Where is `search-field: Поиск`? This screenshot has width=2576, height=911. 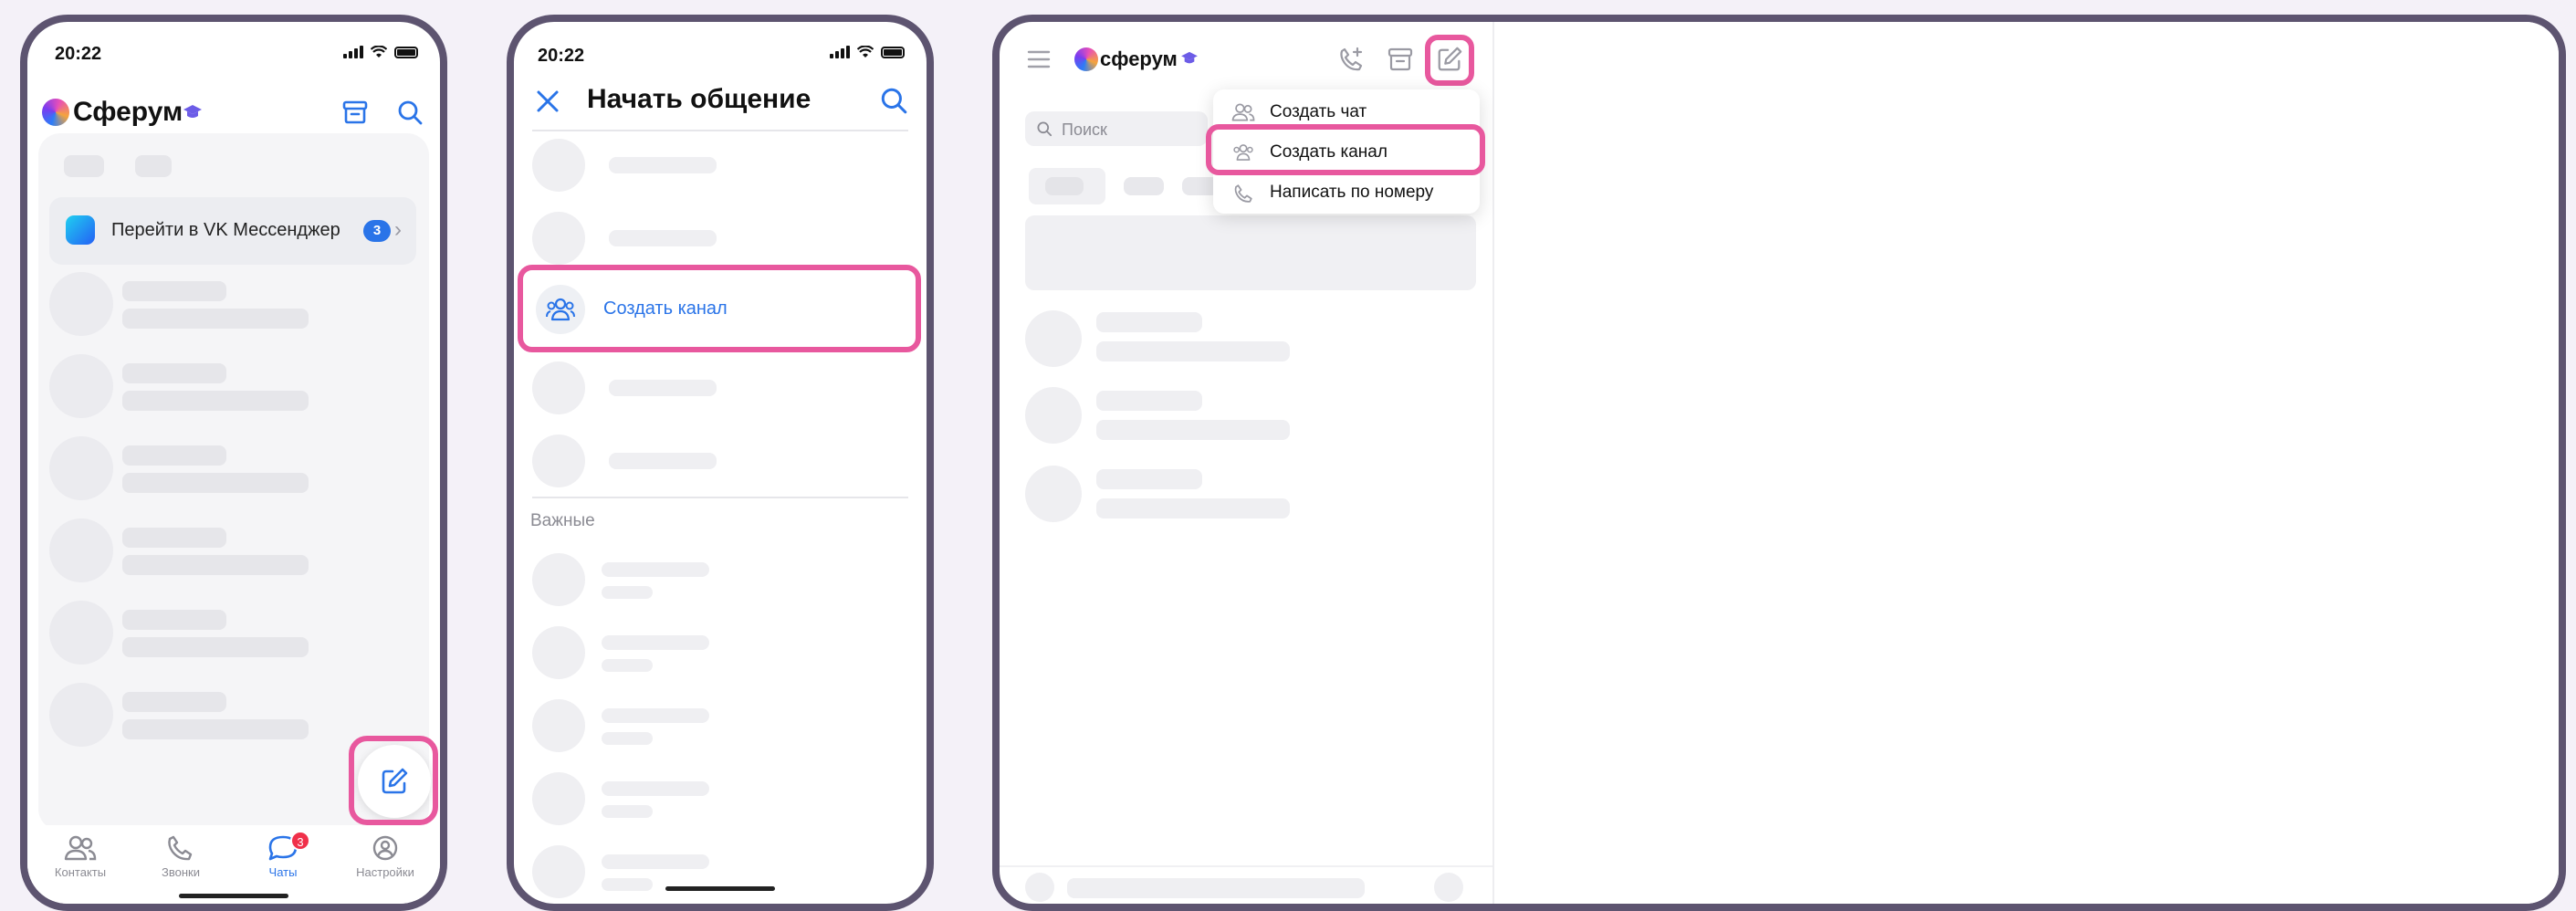 search-field: Поиск is located at coordinates (1117, 128).